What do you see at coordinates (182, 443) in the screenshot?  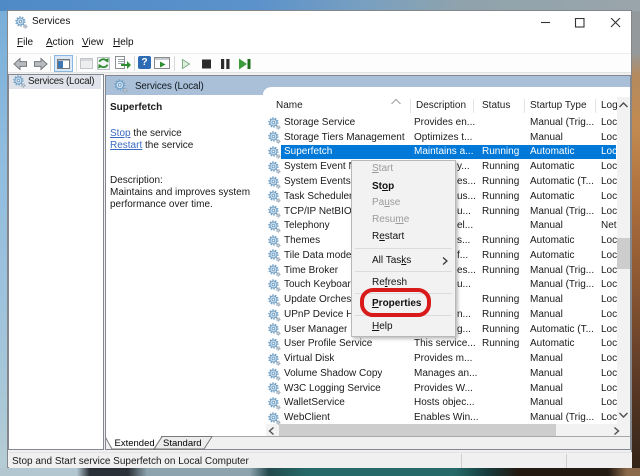 I see `svg-text: Standard` at bounding box center [182, 443].